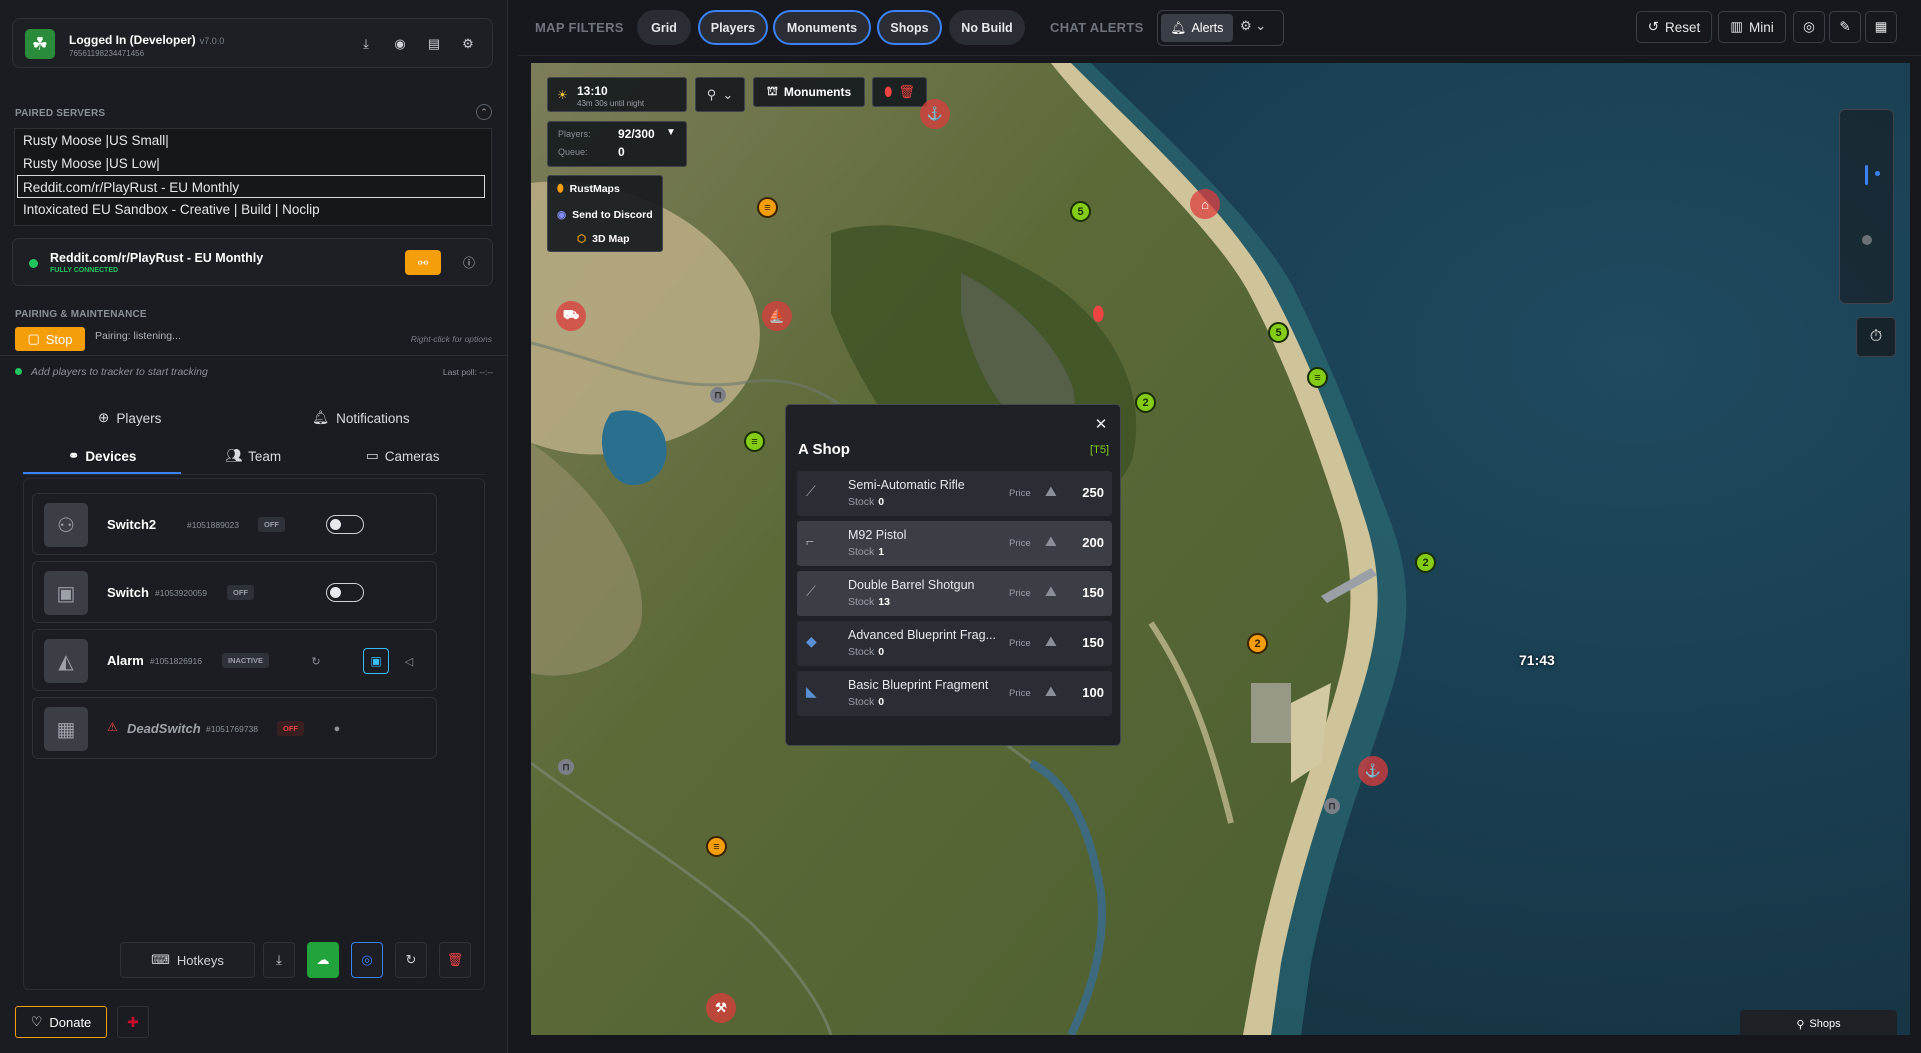 The image size is (1921, 1053). I want to click on filter-shops: Shops, so click(909, 27).